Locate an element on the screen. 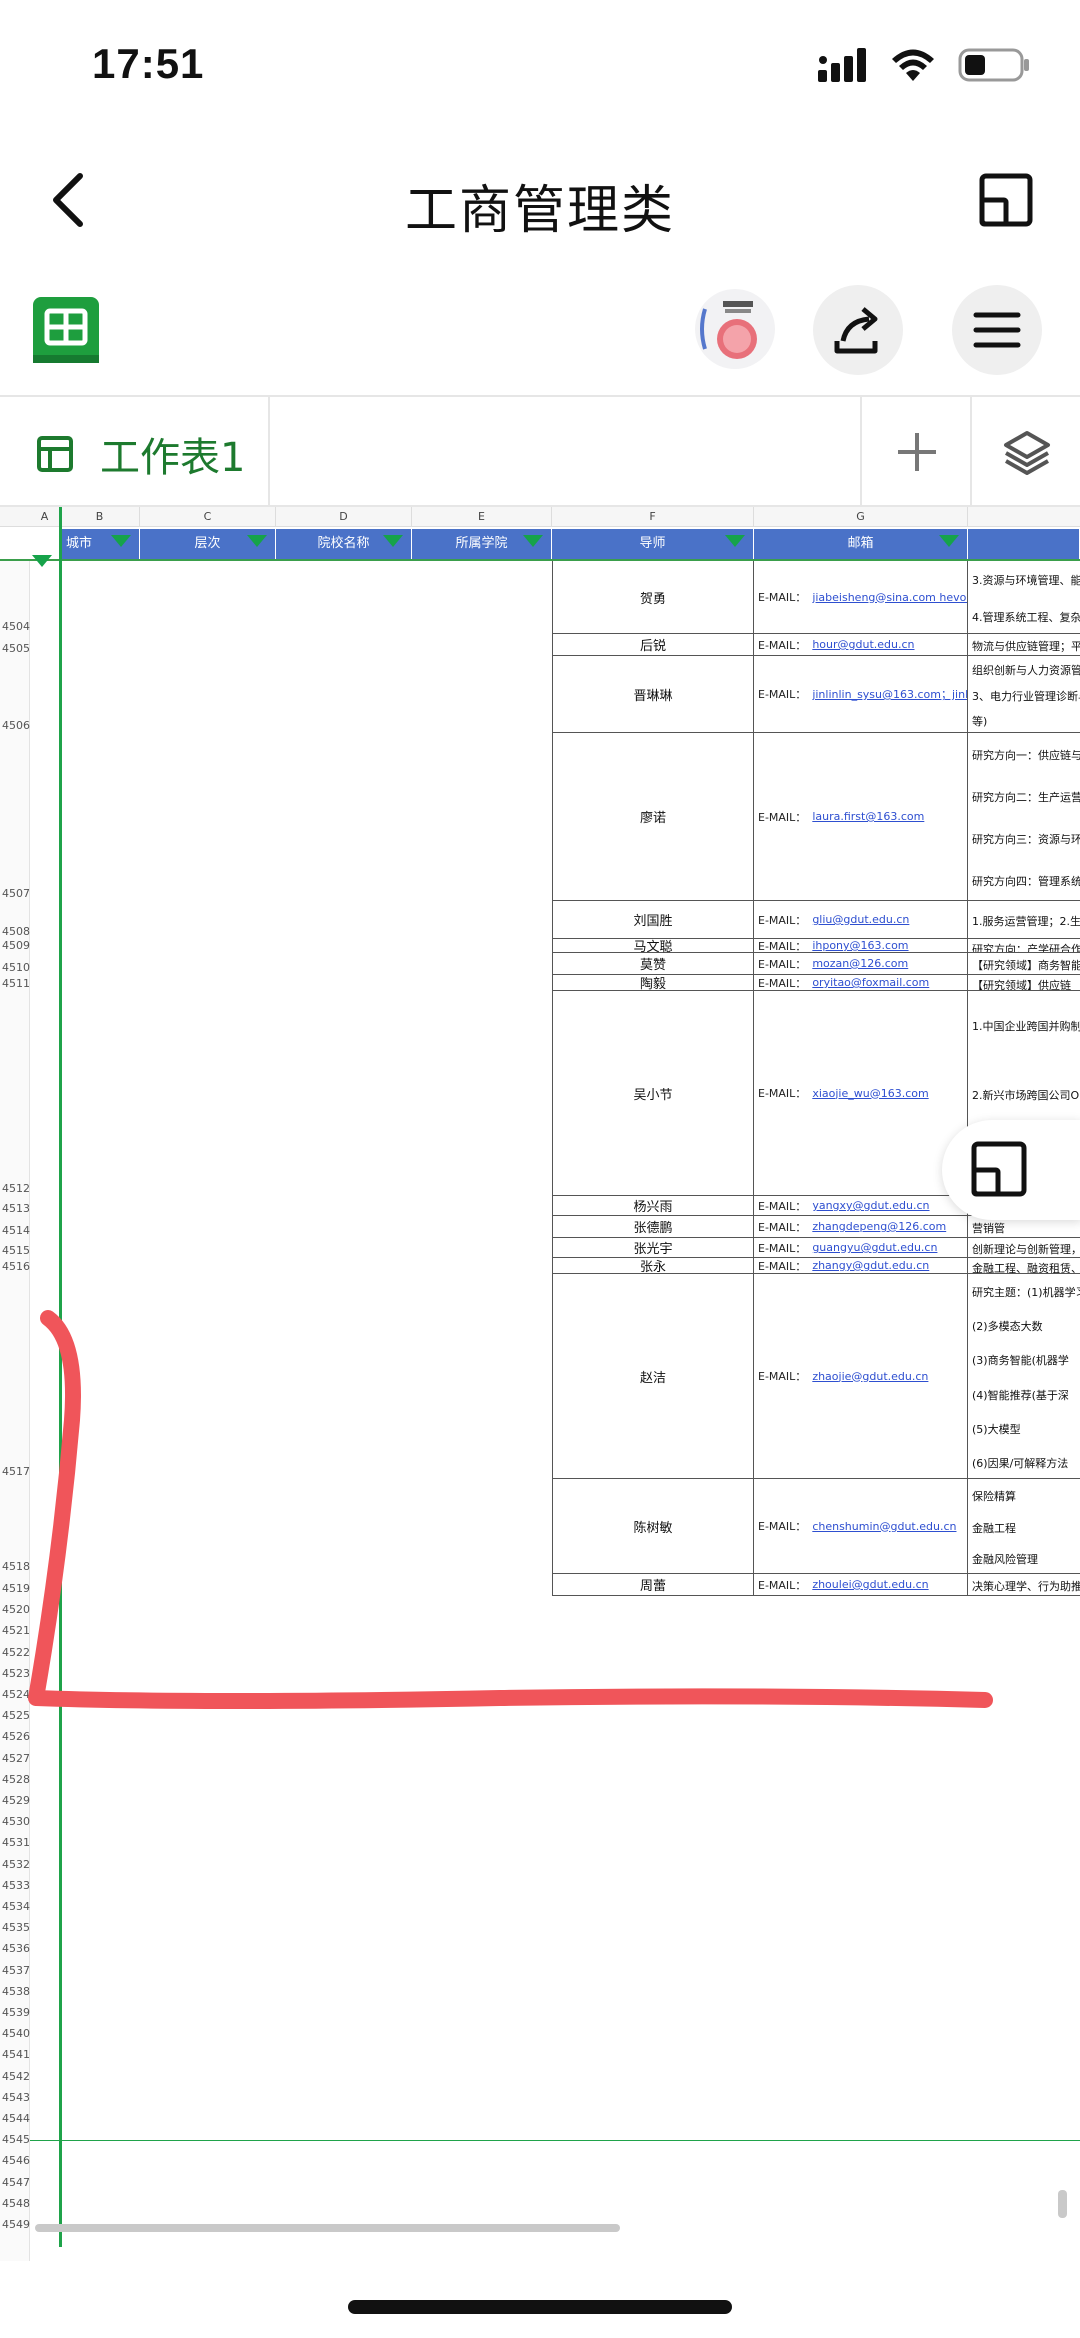 The image size is (1080, 2338). row-number: 4529 is located at coordinates (16, 1800).